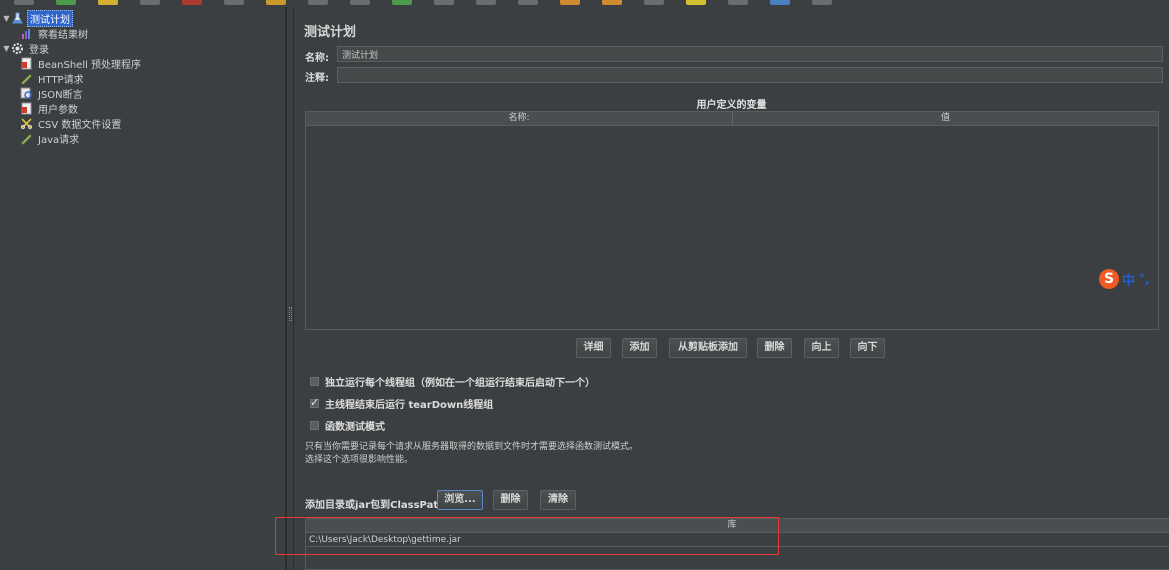 Image resolution: width=1169 pixels, height=570 pixels. Describe the element at coordinates (317, 78) in the screenshot. I see `comment-label: 注释:` at that location.